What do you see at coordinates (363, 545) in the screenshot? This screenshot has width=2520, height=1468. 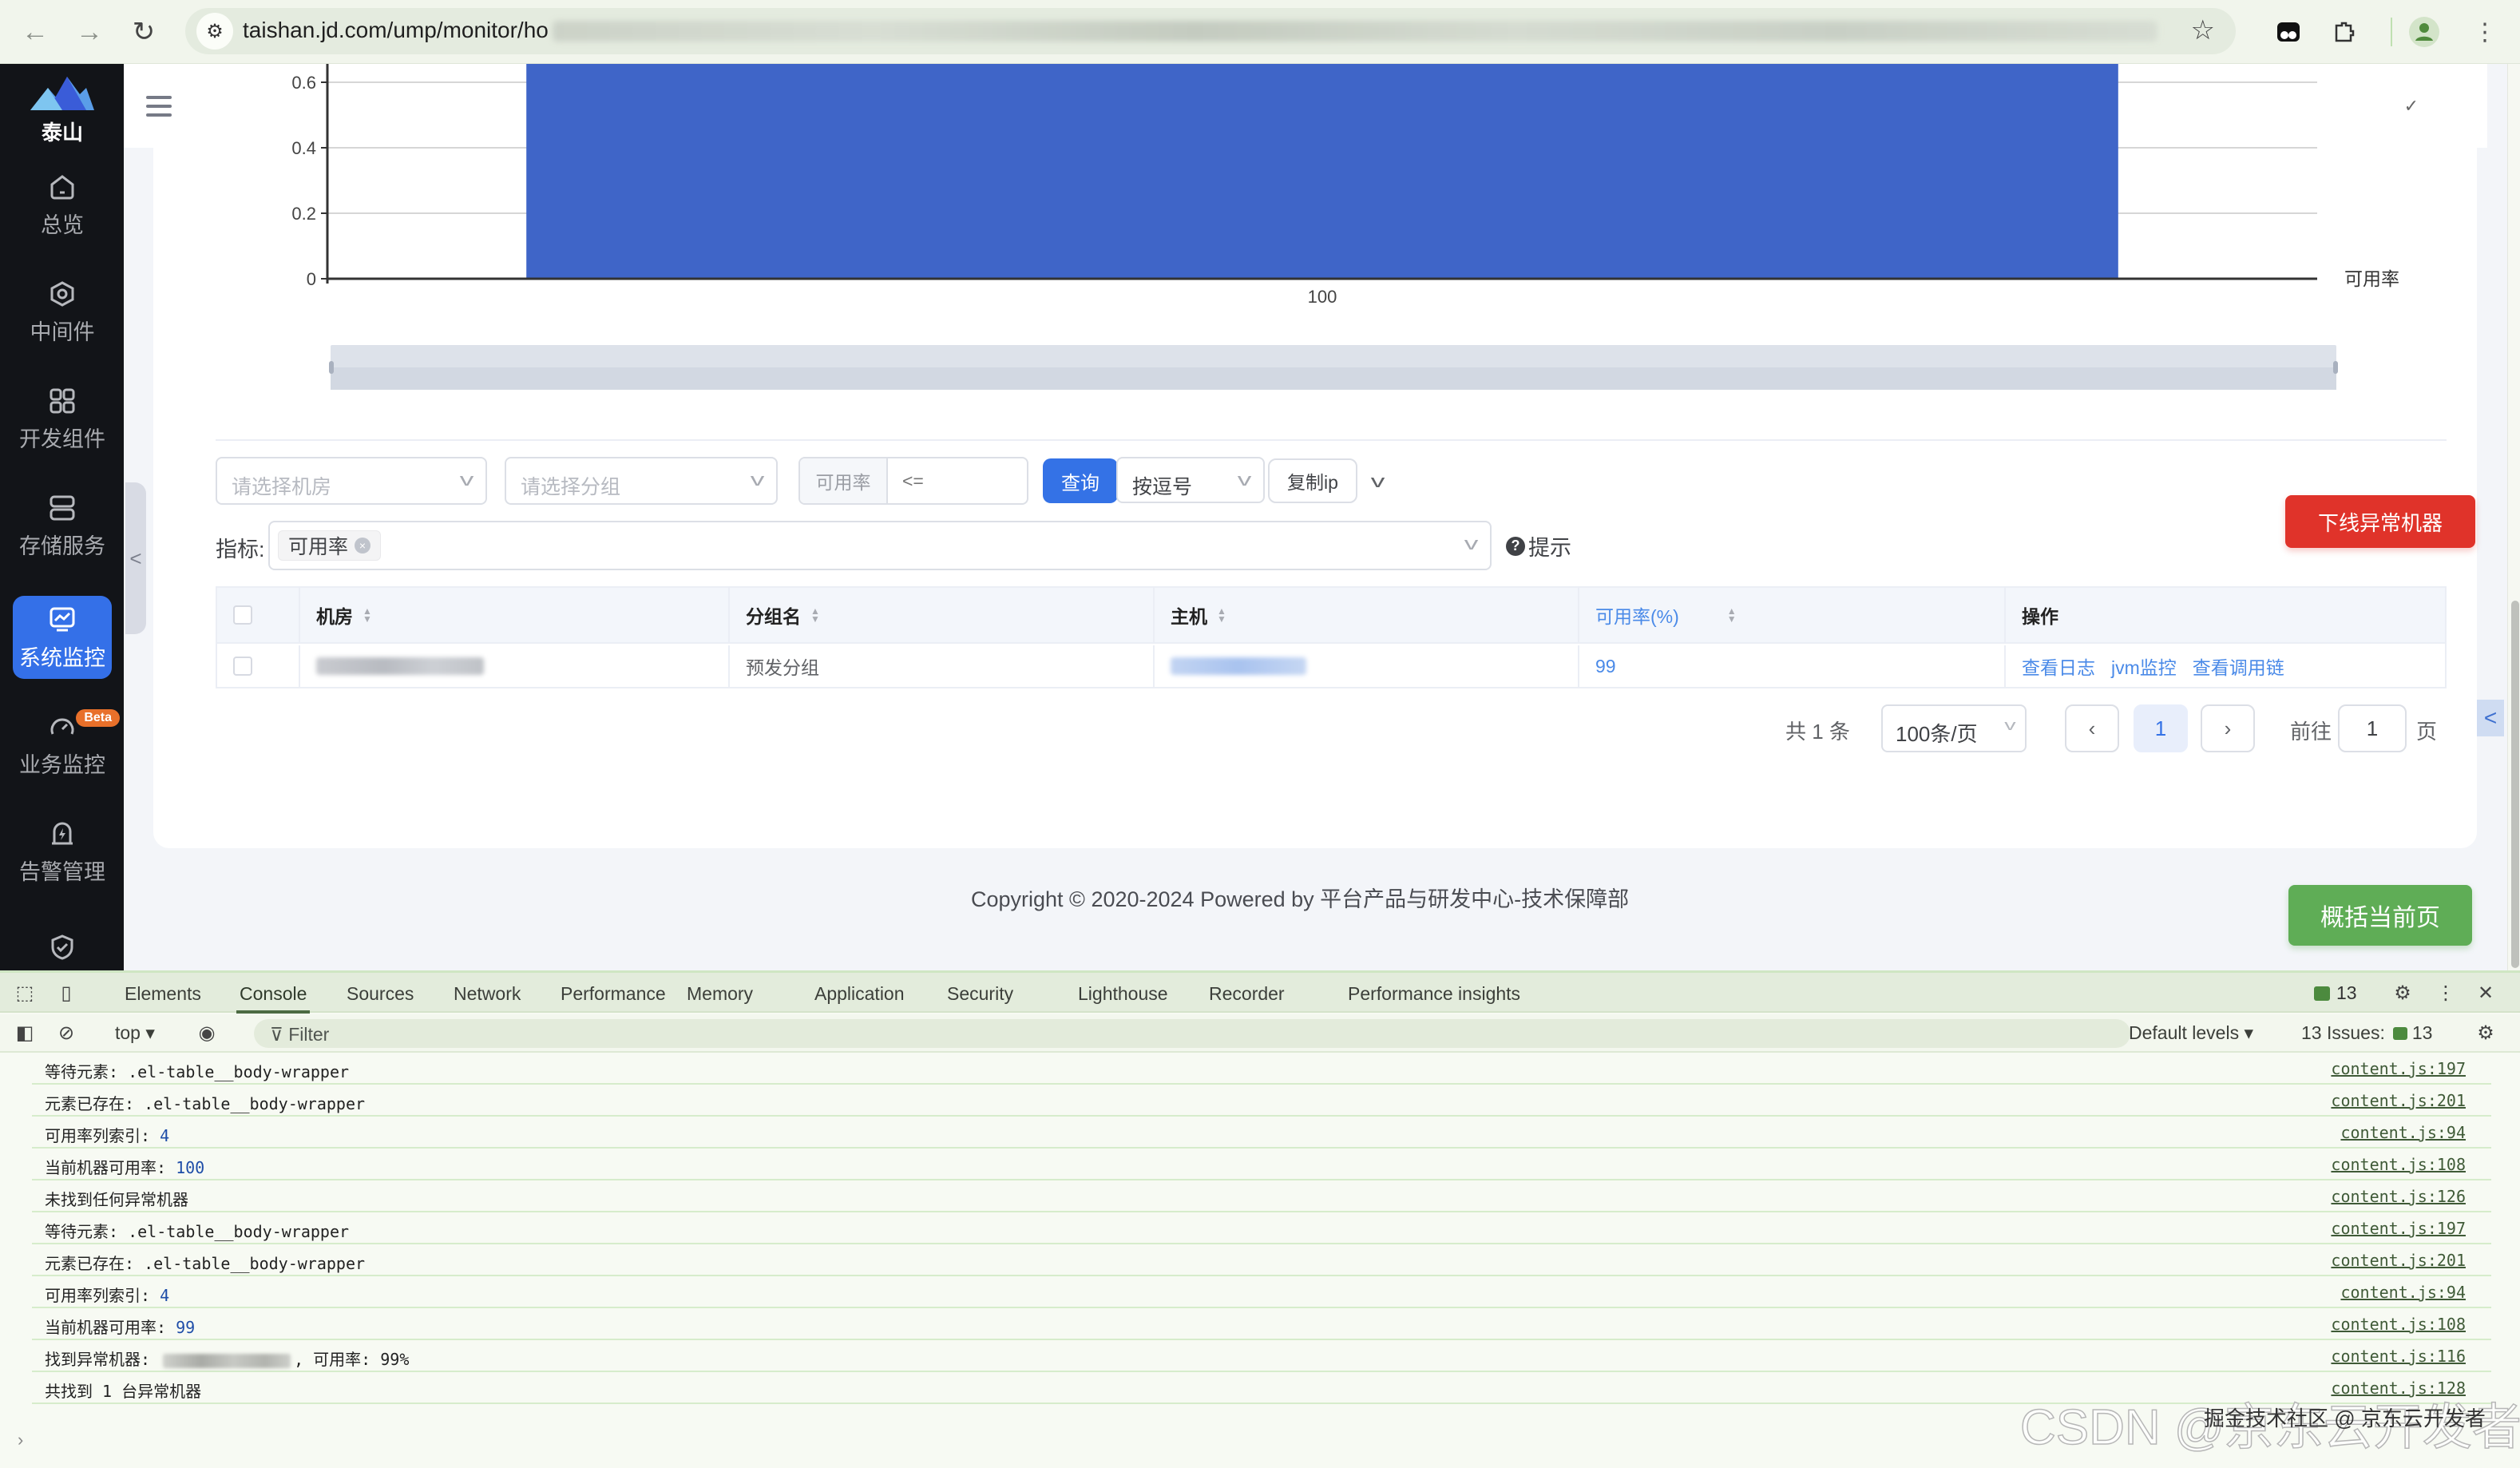 I see `close-icon: ×` at bounding box center [363, 545].